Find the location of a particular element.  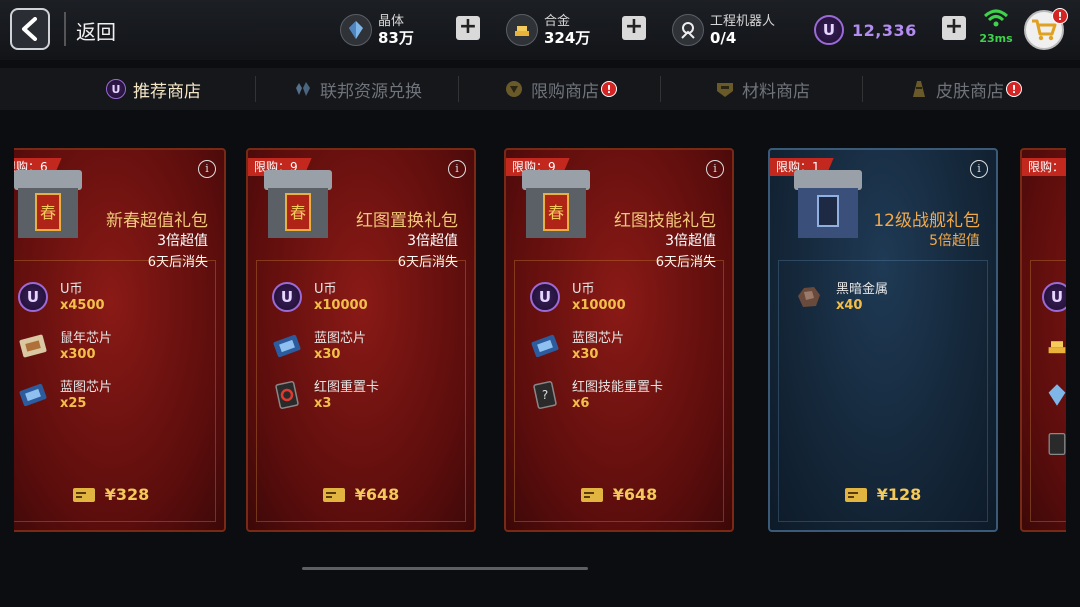

reward-name: 红图技能重置卡 is located at coordinates (618, 387).